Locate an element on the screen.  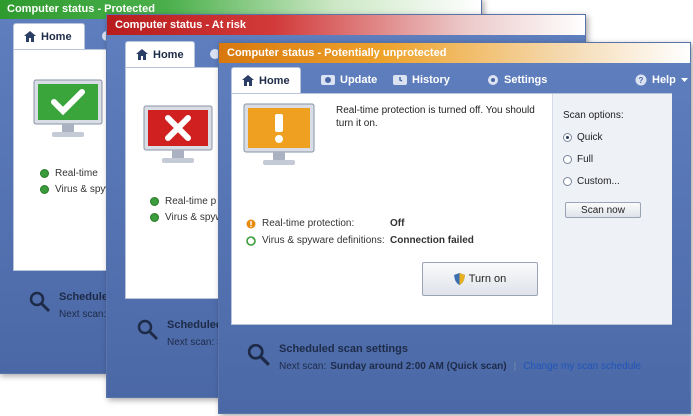
tab-label: Settings is located at coordinates (526, 80).